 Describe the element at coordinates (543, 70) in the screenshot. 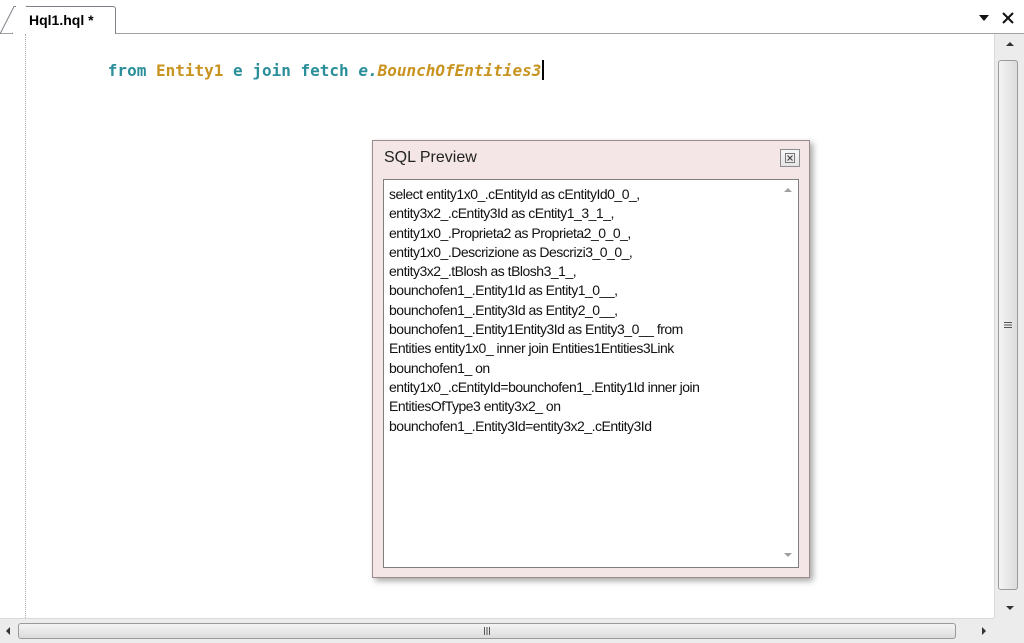

I see `text-caret` at that location.